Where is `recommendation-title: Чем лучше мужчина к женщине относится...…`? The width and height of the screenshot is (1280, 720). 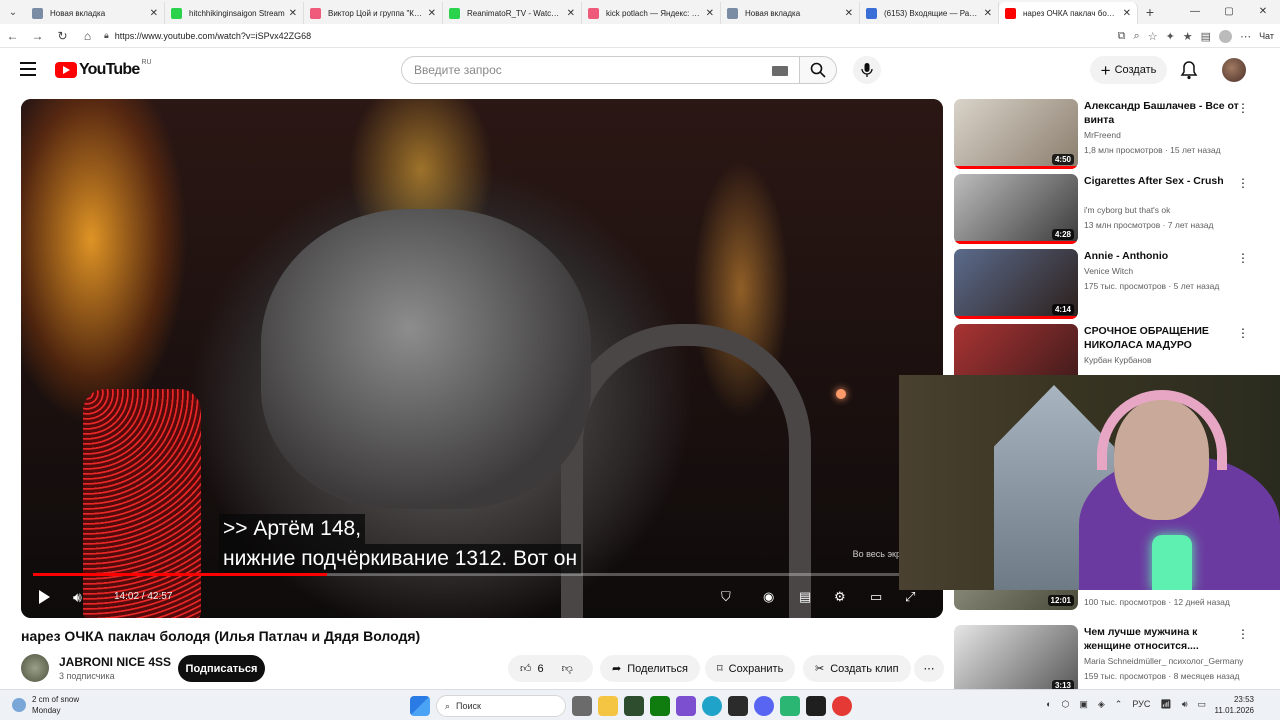 recommendation-title: Чем лучше мужчина к женщине относится...… is located at coordinates (1164, 639).